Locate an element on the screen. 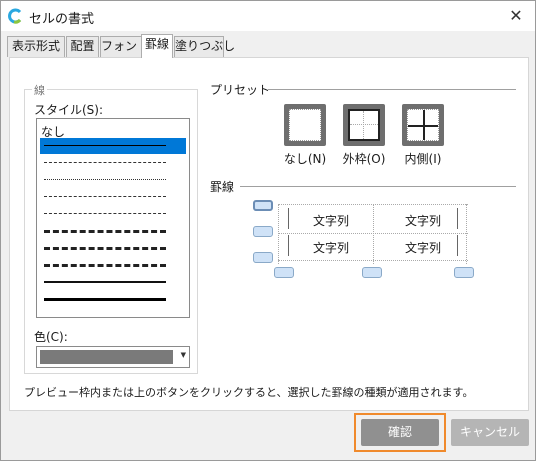  tab-font: フォント is located at coordinates (124, 46).